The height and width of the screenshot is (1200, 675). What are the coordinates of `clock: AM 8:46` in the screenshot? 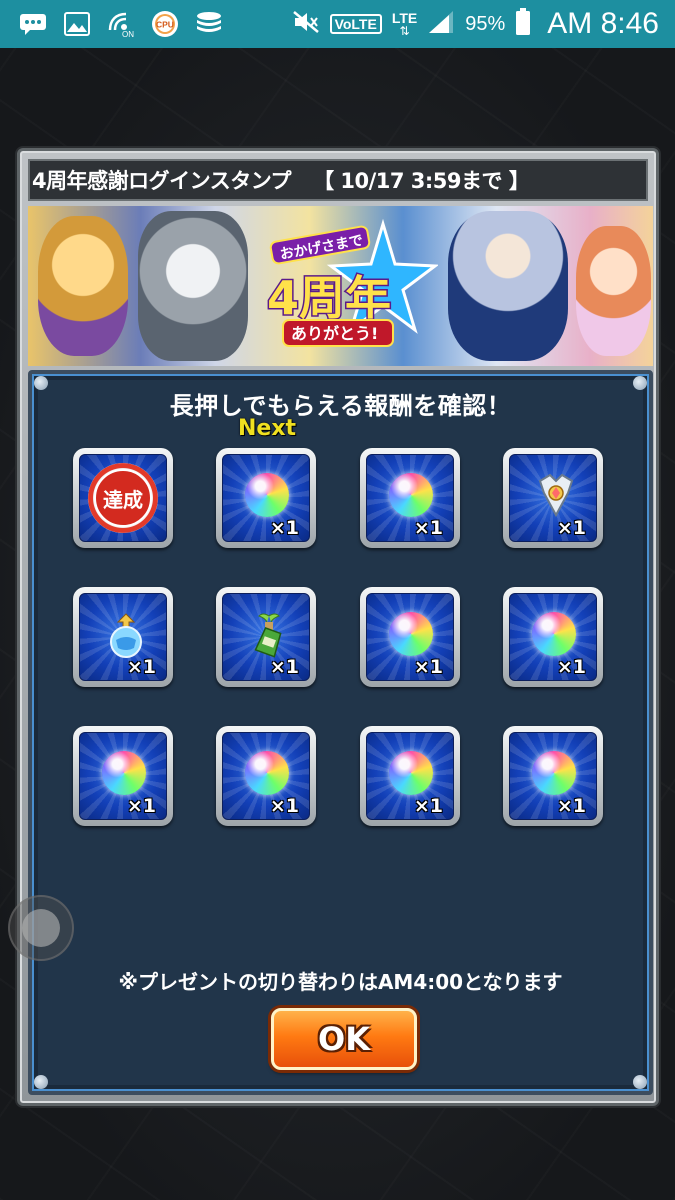 It's located at (603, 23).